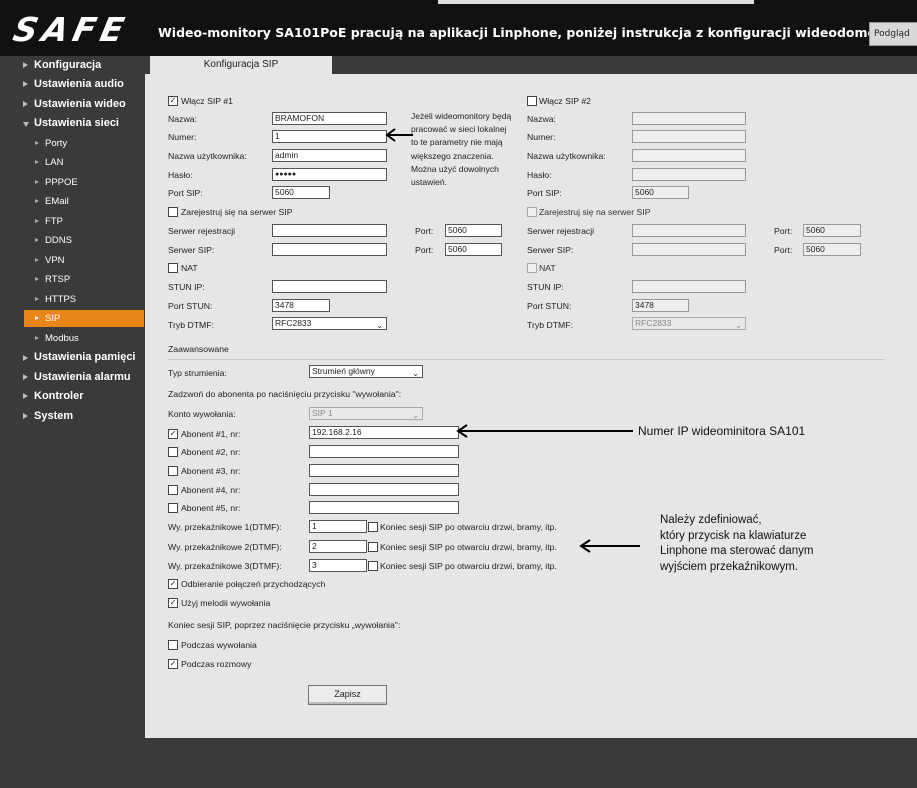 This screenshot has width=917, height=788. I want to click on sidebar-item-vpn: VPN, so click(55, 260).